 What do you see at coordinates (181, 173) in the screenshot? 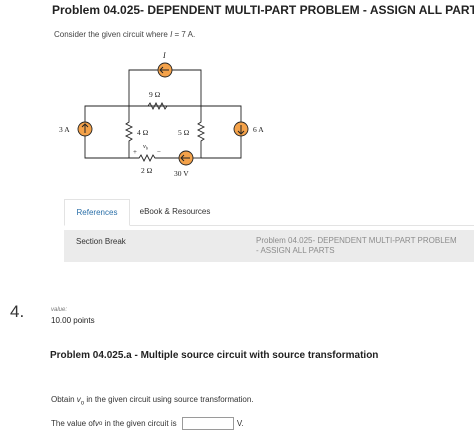
I see `label-30V: 30 V` at bounding box center [181, 173].